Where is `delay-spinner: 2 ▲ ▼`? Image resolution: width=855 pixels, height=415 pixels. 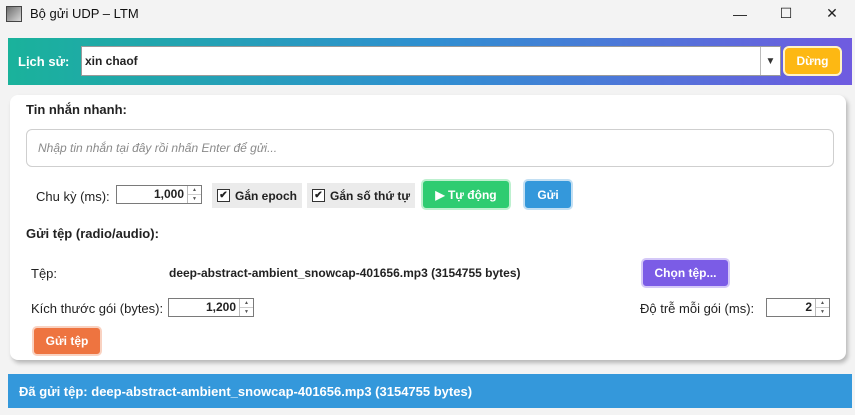 delay-spinner: 2 ▲ ▼ is located at coordinates (798, 307).